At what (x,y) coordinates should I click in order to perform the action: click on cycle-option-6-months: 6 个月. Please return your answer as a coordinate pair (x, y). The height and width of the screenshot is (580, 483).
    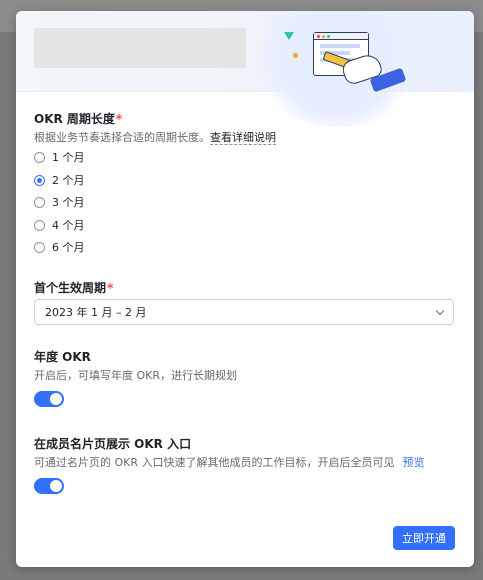
    Looking at the image, I should click on (59, 247).